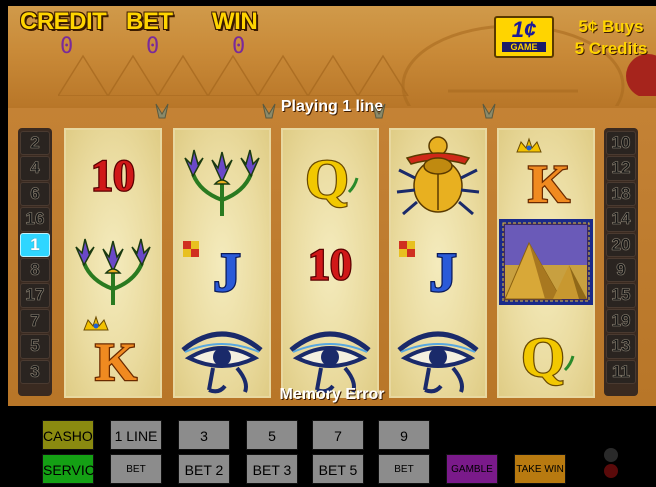 Image resolution: width=656 pixels, height=487 pixels. Describe the element at coordinates (621, 219) in the screenshot. I see `payline-button: 14` at that location.